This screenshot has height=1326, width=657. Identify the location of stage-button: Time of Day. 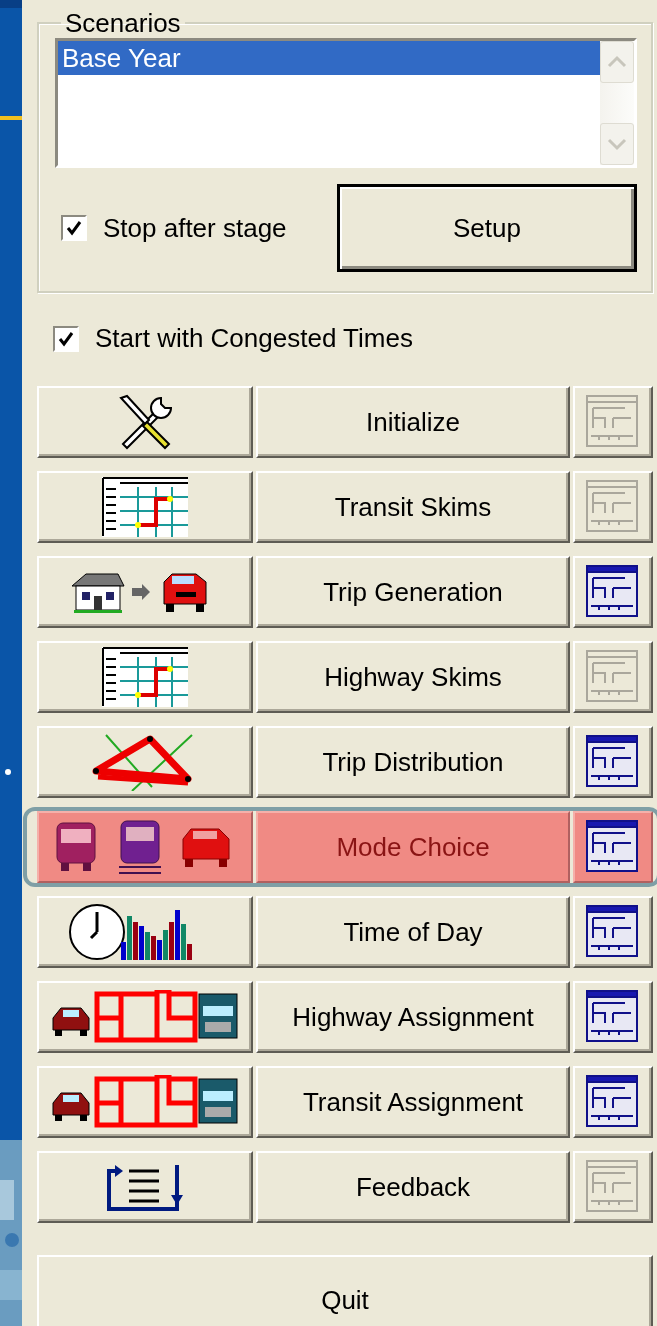
(413, 932).